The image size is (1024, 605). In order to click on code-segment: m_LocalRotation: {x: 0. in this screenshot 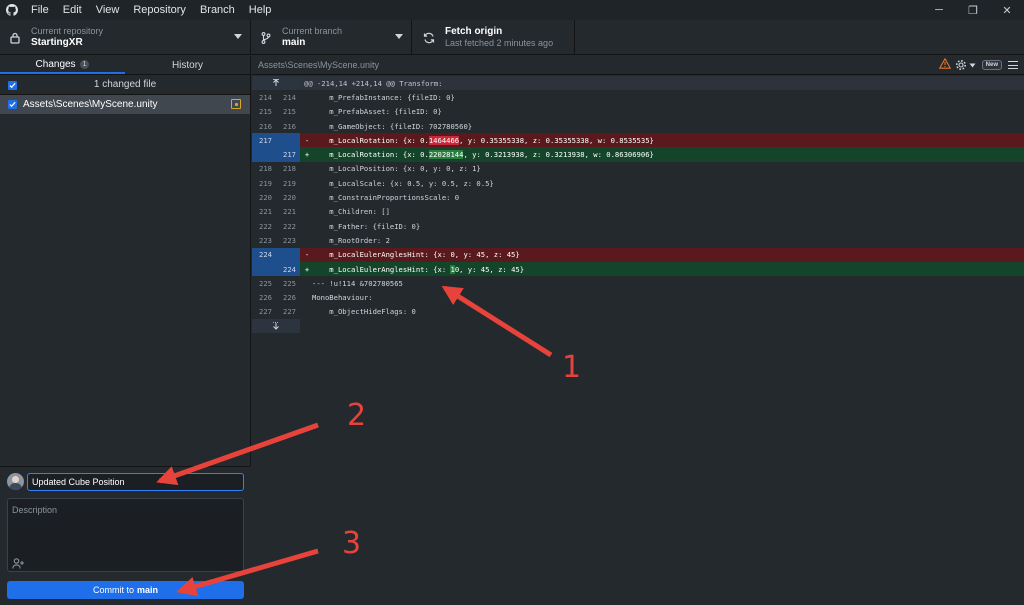, I will do `click(370, 155)`.